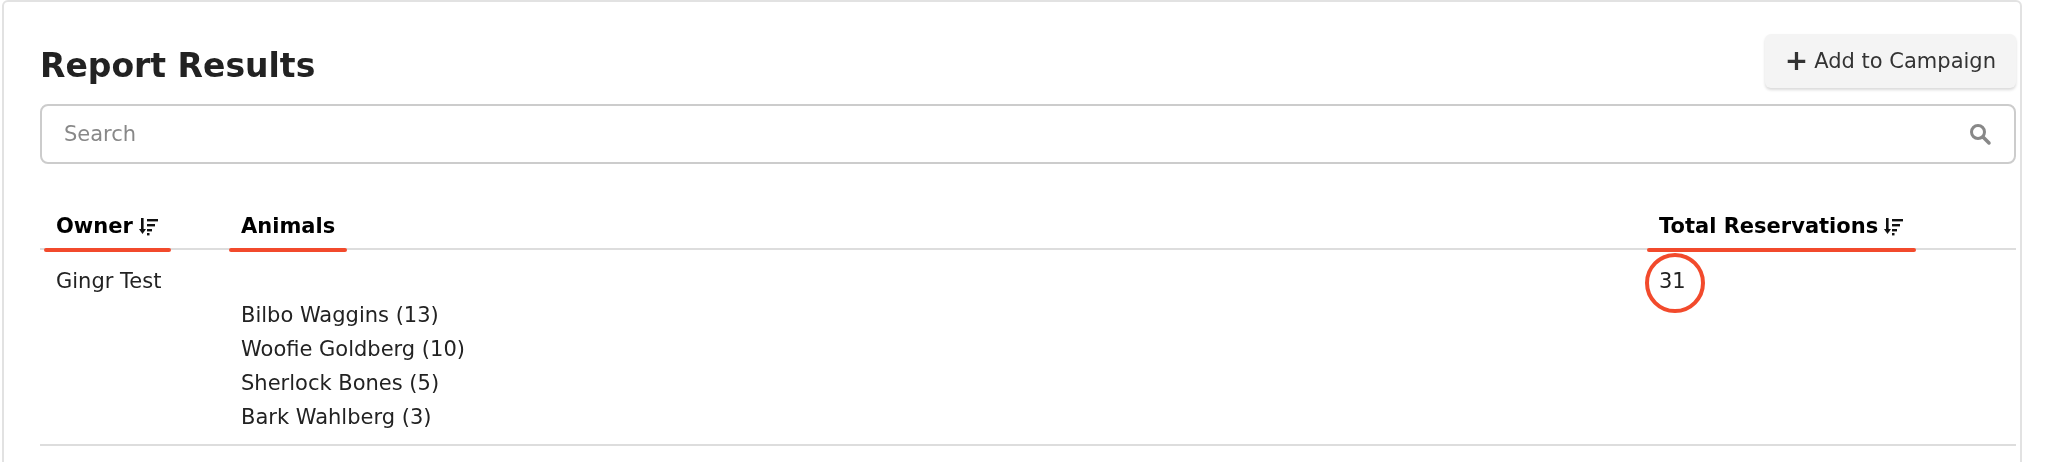 The width and height of the screenshot is (2054, 462). I want to click on search-icon, so click(1980, 134).